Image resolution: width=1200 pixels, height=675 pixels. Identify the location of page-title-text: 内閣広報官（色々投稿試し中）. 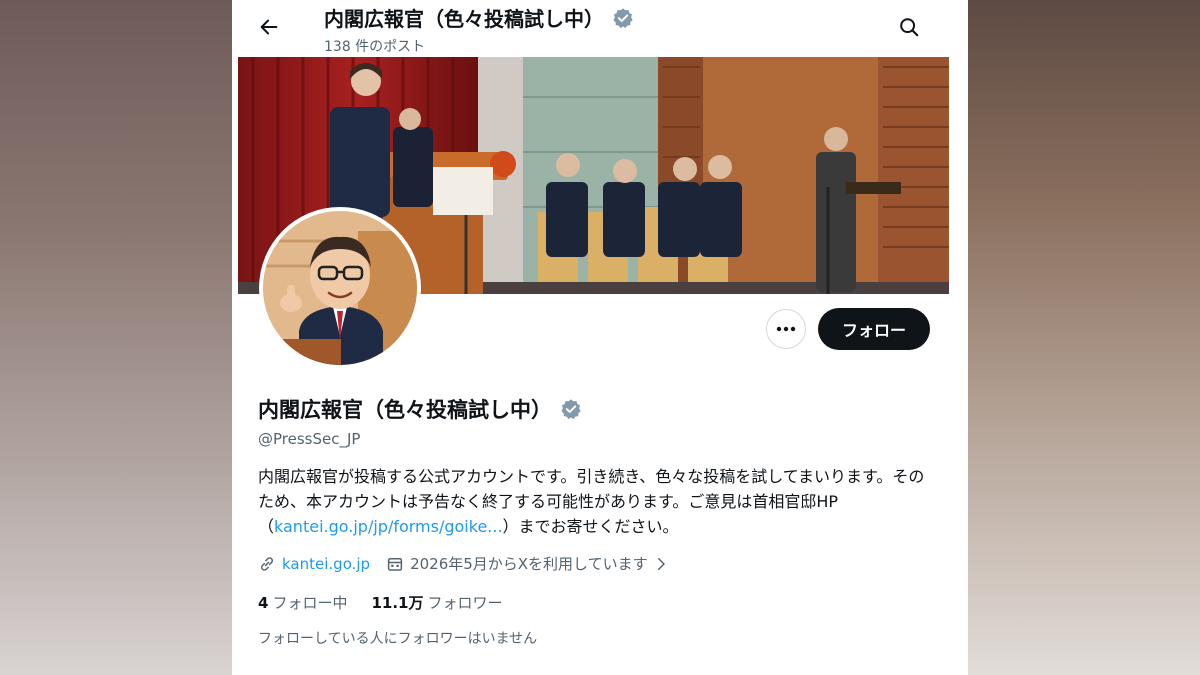
(464, 19).